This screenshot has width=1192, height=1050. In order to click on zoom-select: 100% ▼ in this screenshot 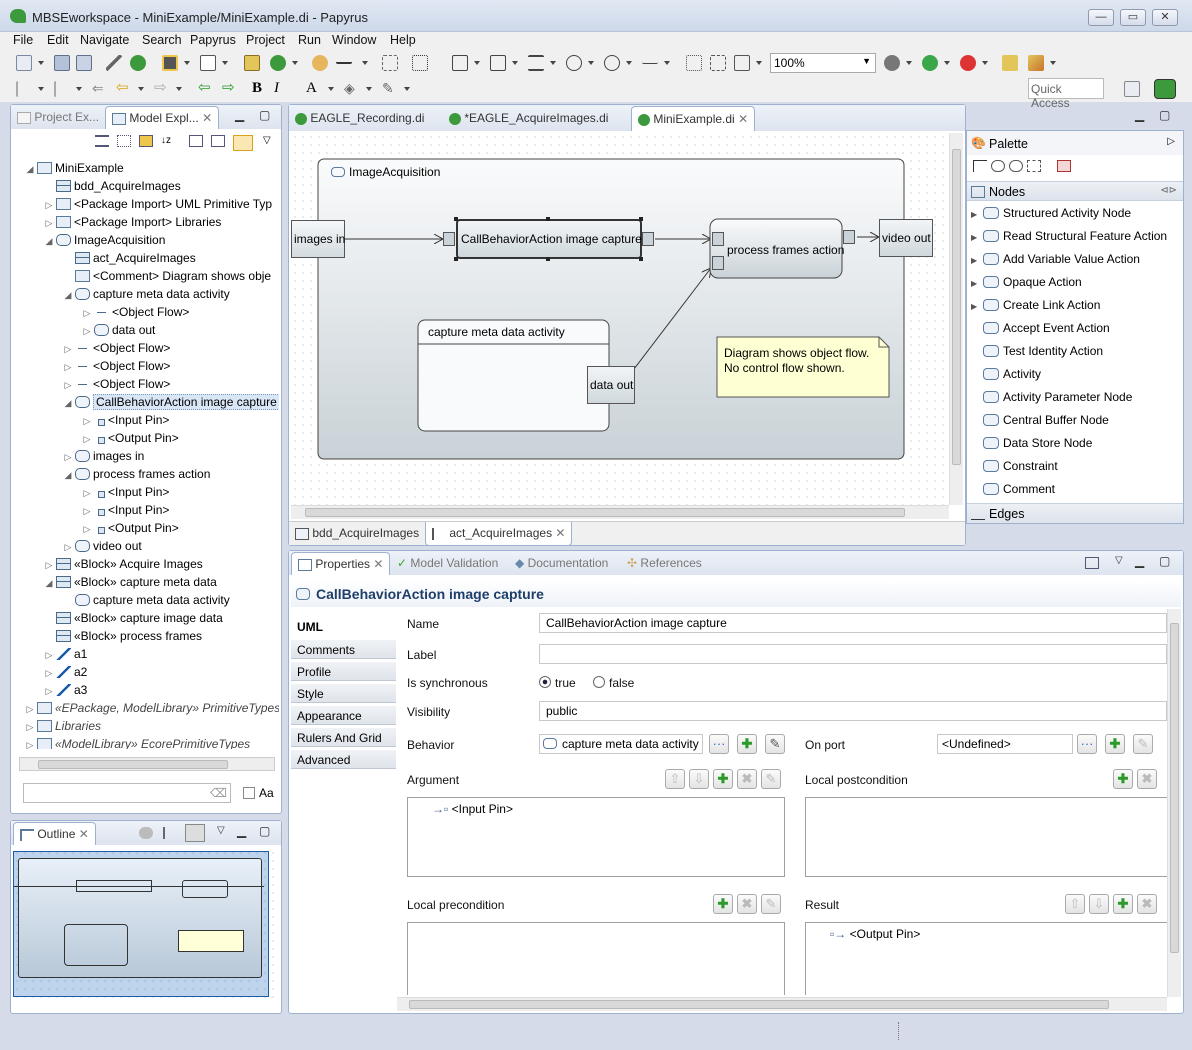, I will do `click(823, 63)`.